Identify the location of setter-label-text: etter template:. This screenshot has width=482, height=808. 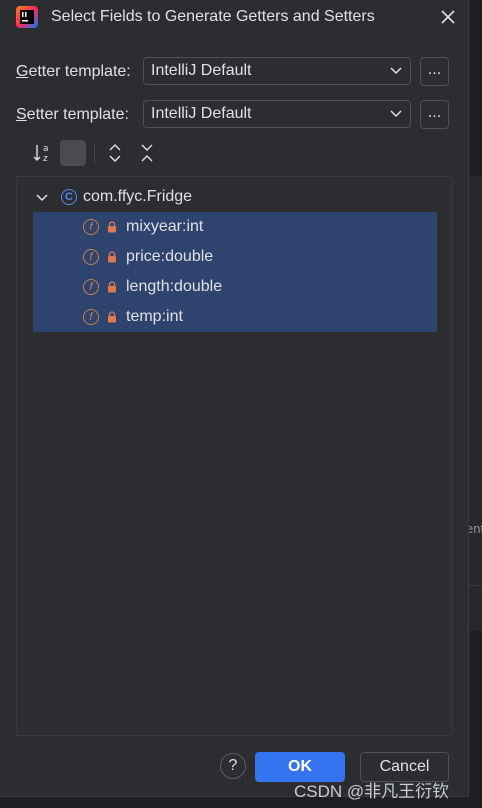
(77, 114).